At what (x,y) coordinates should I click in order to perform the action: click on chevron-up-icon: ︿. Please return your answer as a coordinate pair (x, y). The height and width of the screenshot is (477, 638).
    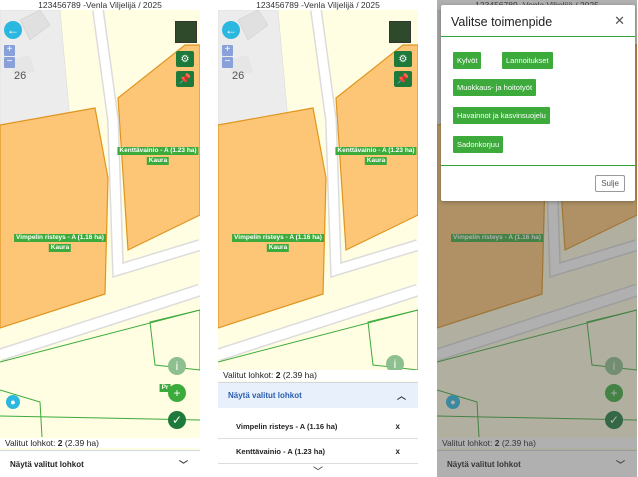
    Looking at the image, I should click on (401, 396).